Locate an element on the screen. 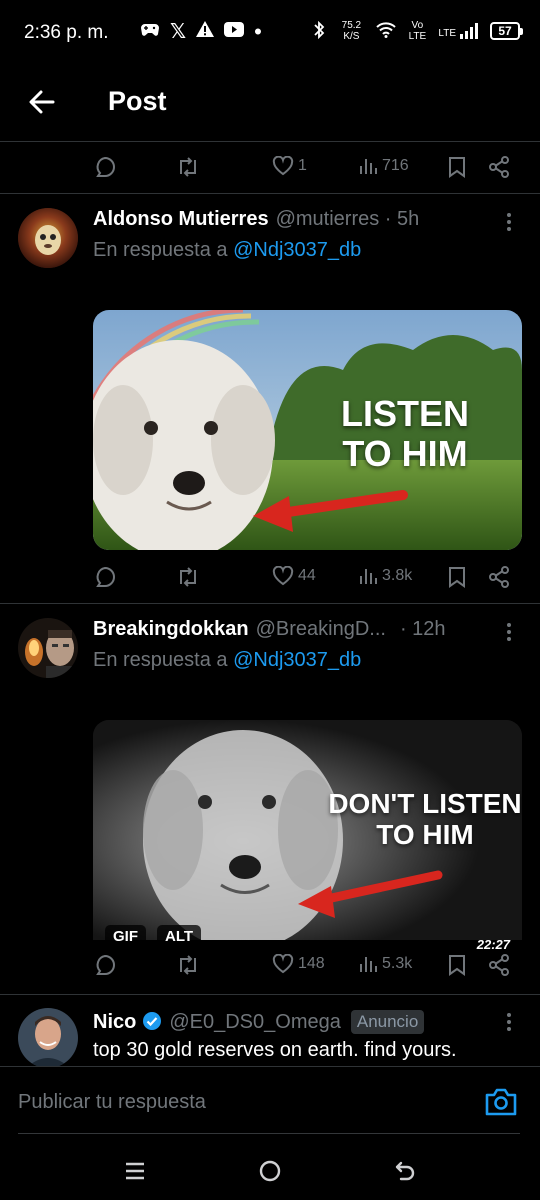 The width and height of the screenshot is (540, 1200). page-title: Post is located at coordinates (137, 101).